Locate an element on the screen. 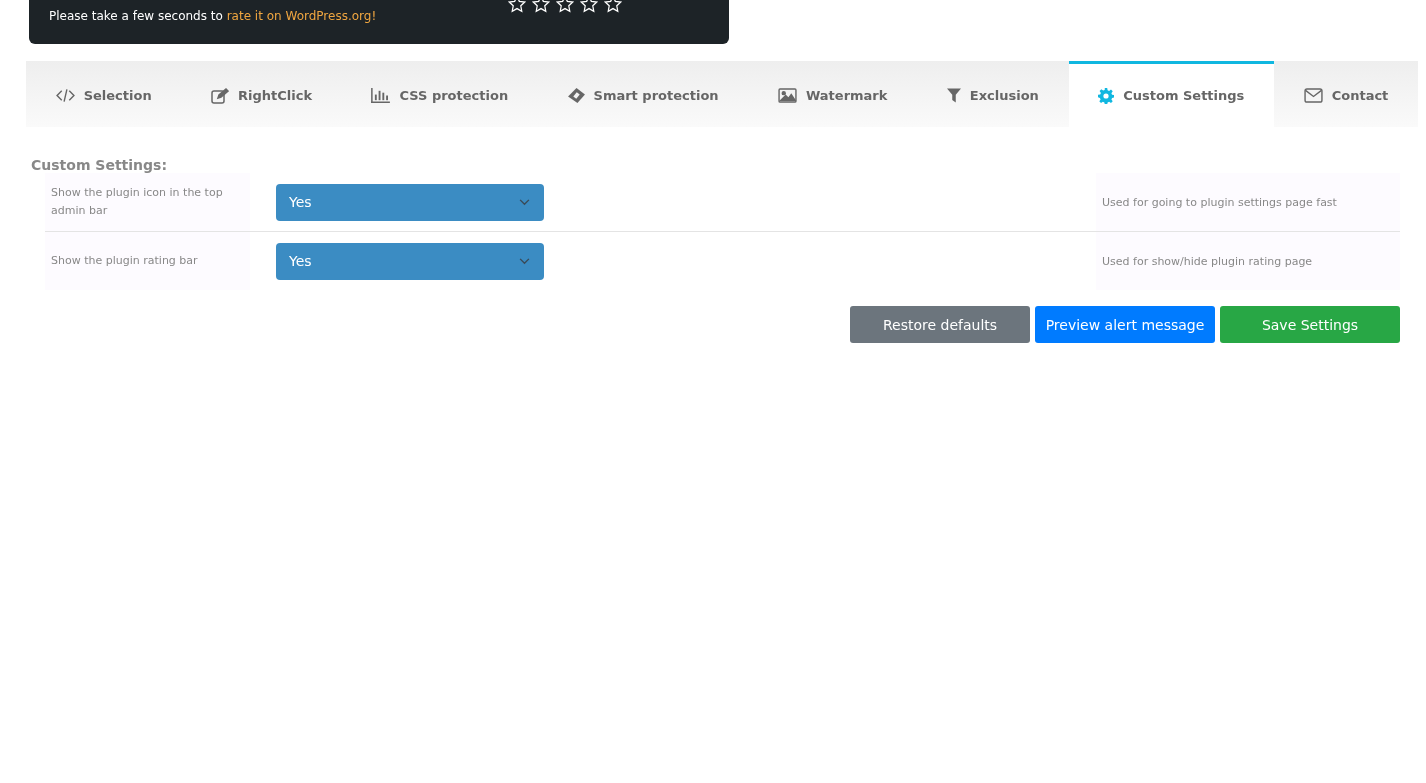  rating-link: rate it on WordPress.org! is located at coordinates (301, 16).